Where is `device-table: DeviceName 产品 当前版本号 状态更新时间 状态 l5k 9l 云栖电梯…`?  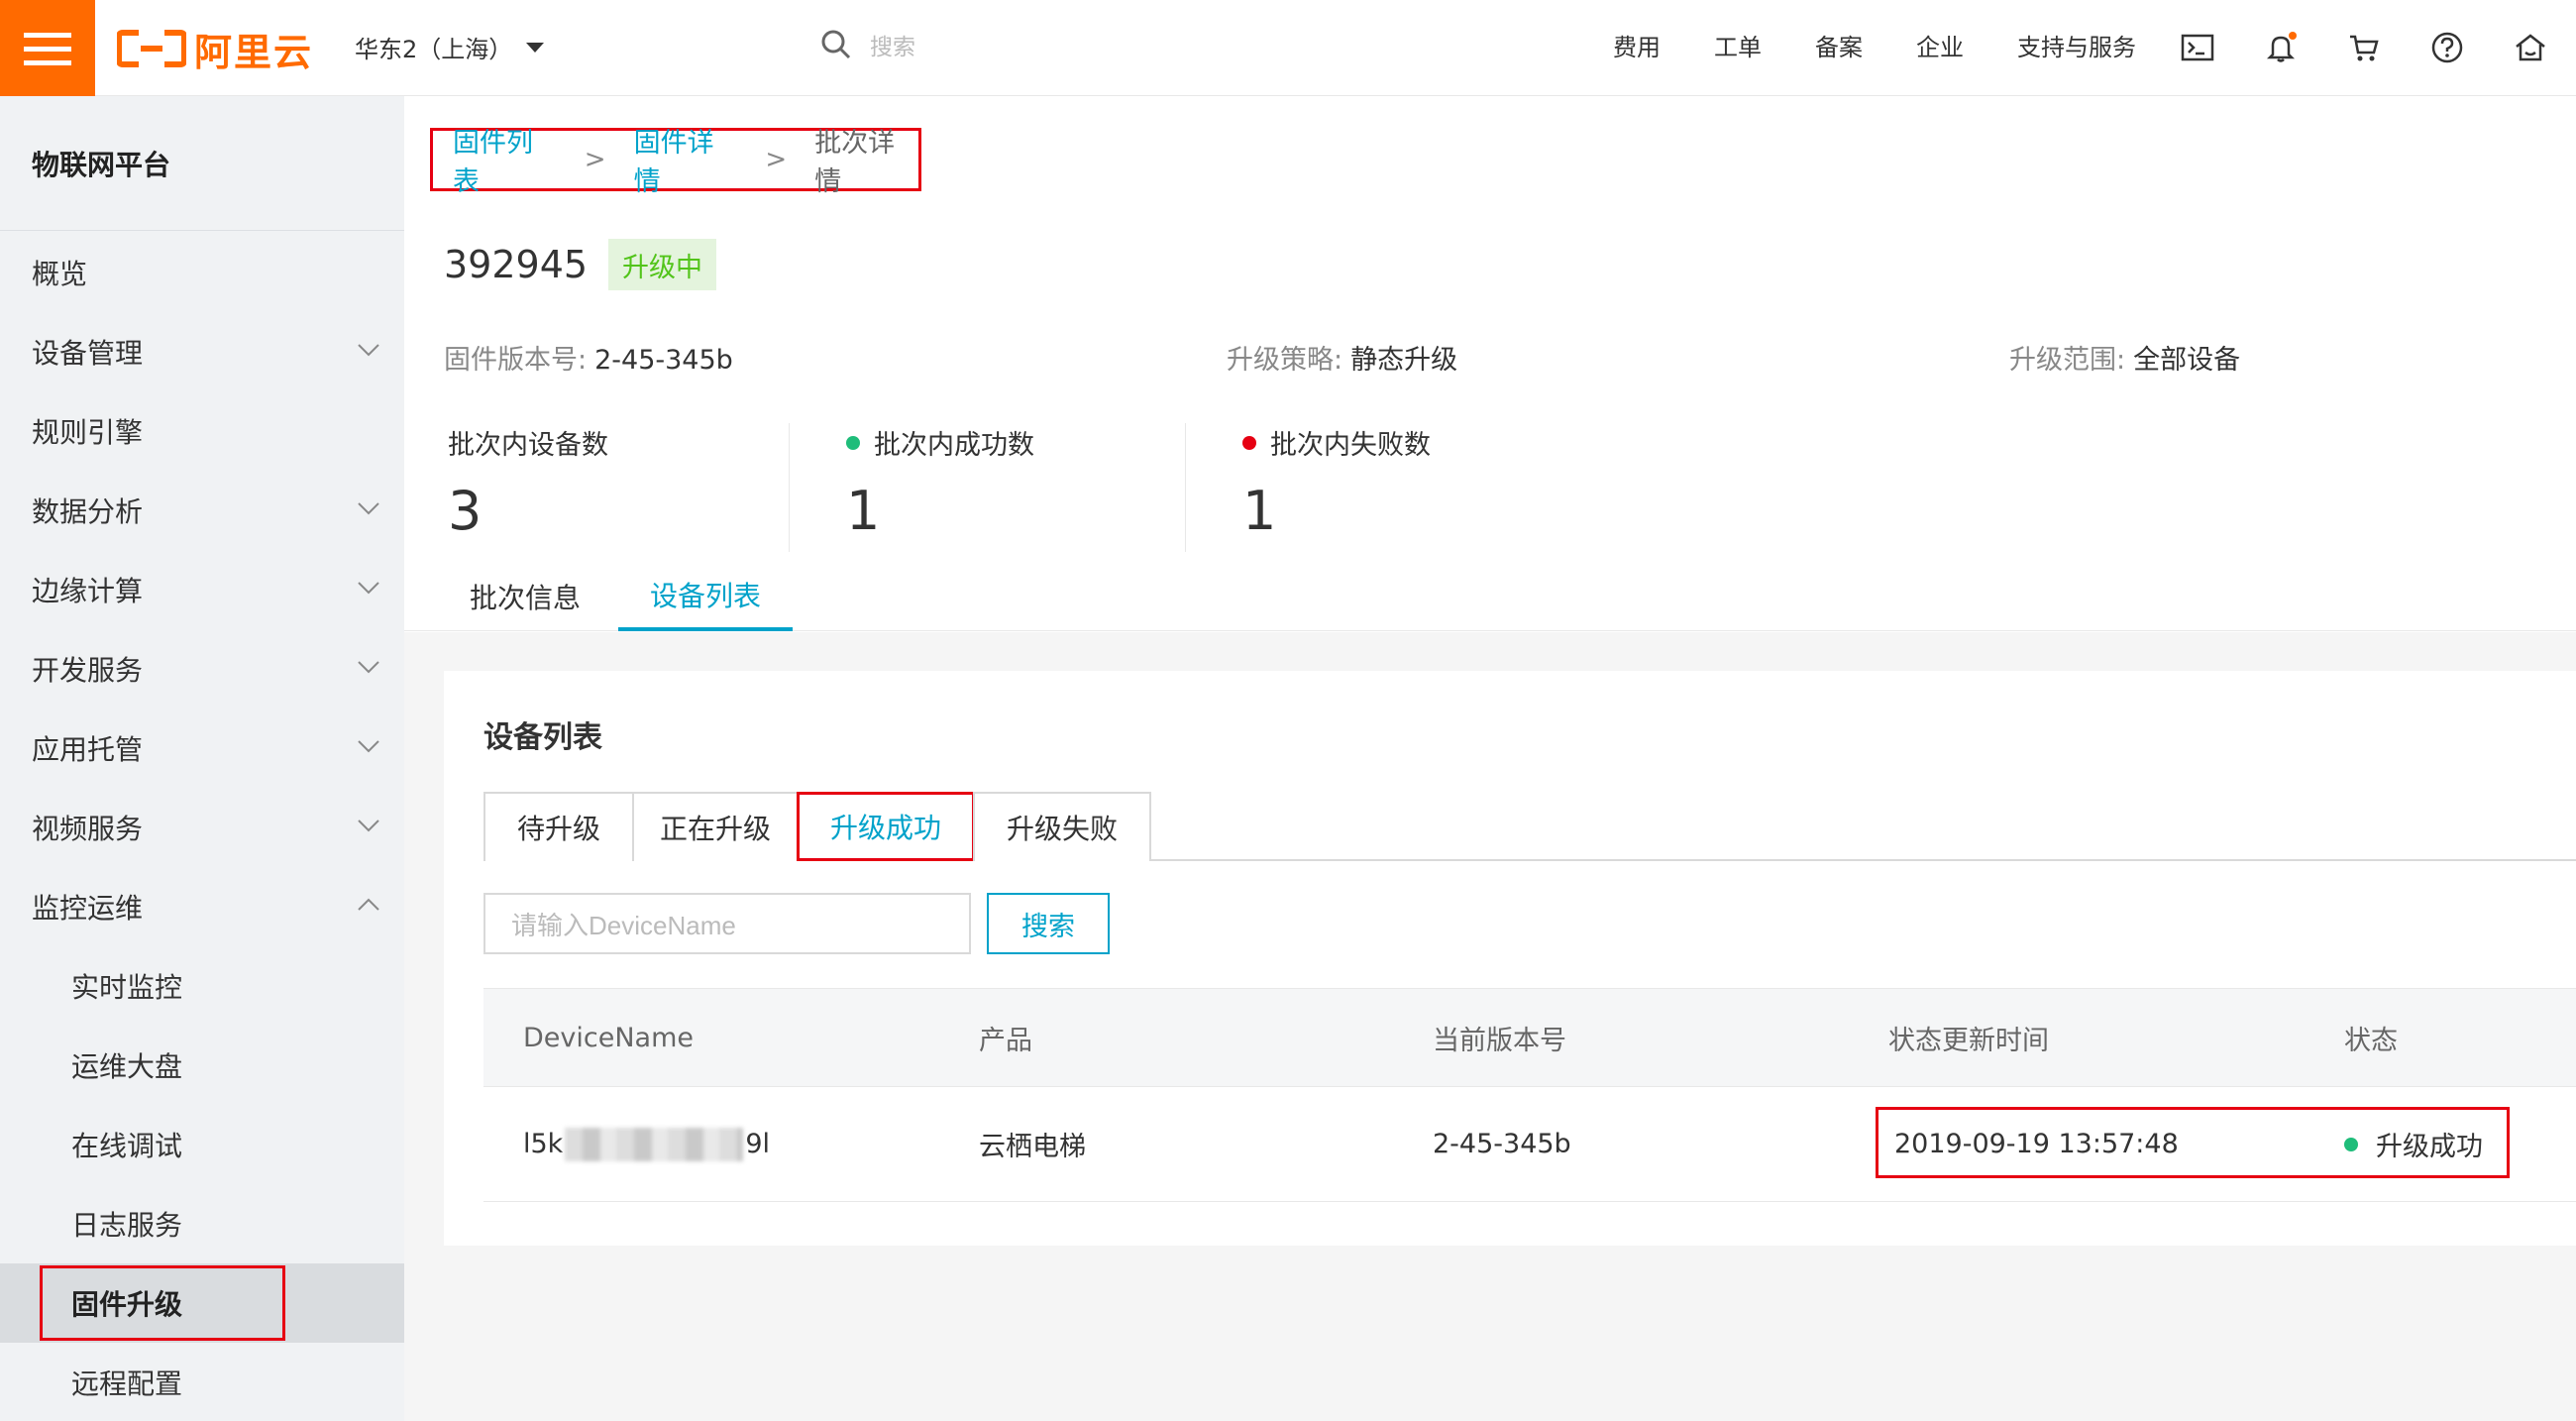
device-table: DeviceName 产品 当前版本号 状态更新时间 状态 l5k 9l 云栖电梯… is located at coordinates (1529, 1095).